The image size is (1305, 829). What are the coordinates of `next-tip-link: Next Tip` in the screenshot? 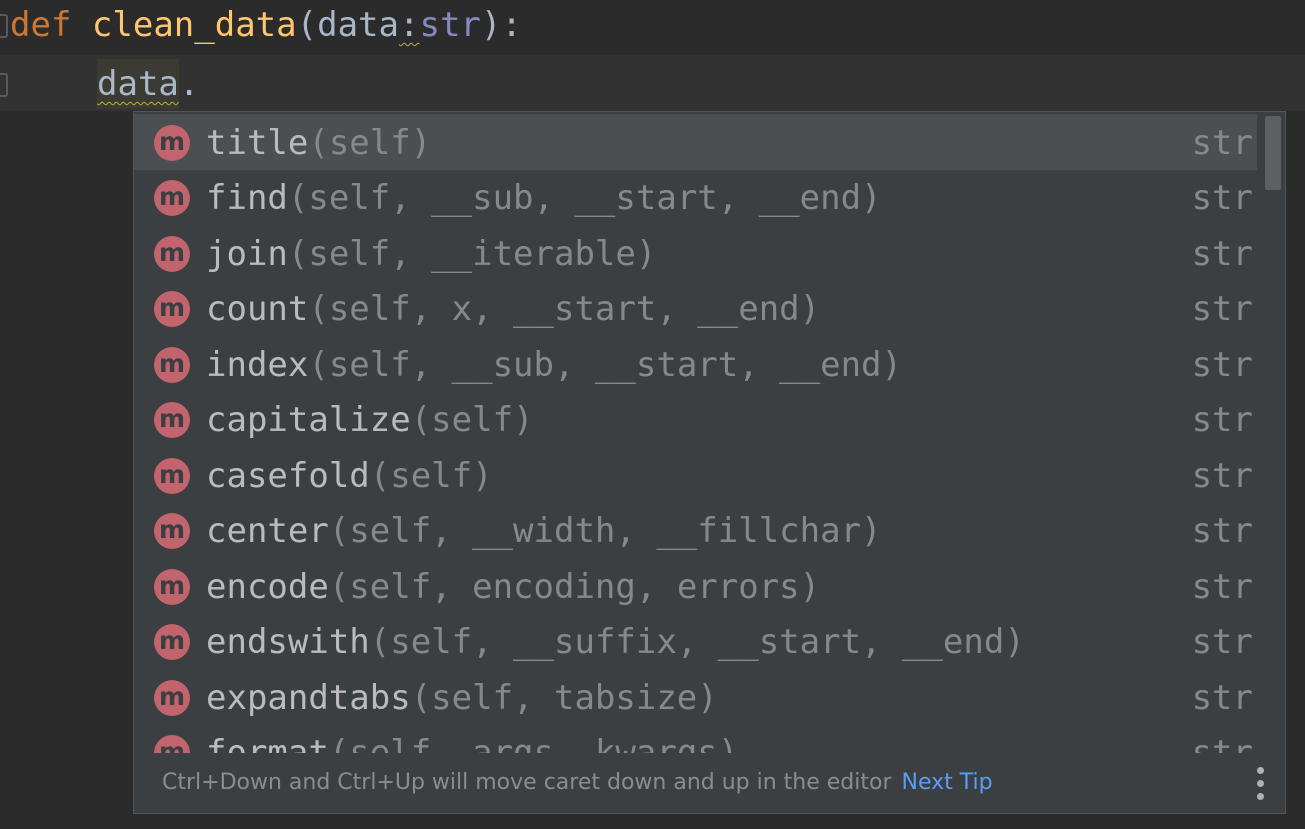 It's located at (947, 782).